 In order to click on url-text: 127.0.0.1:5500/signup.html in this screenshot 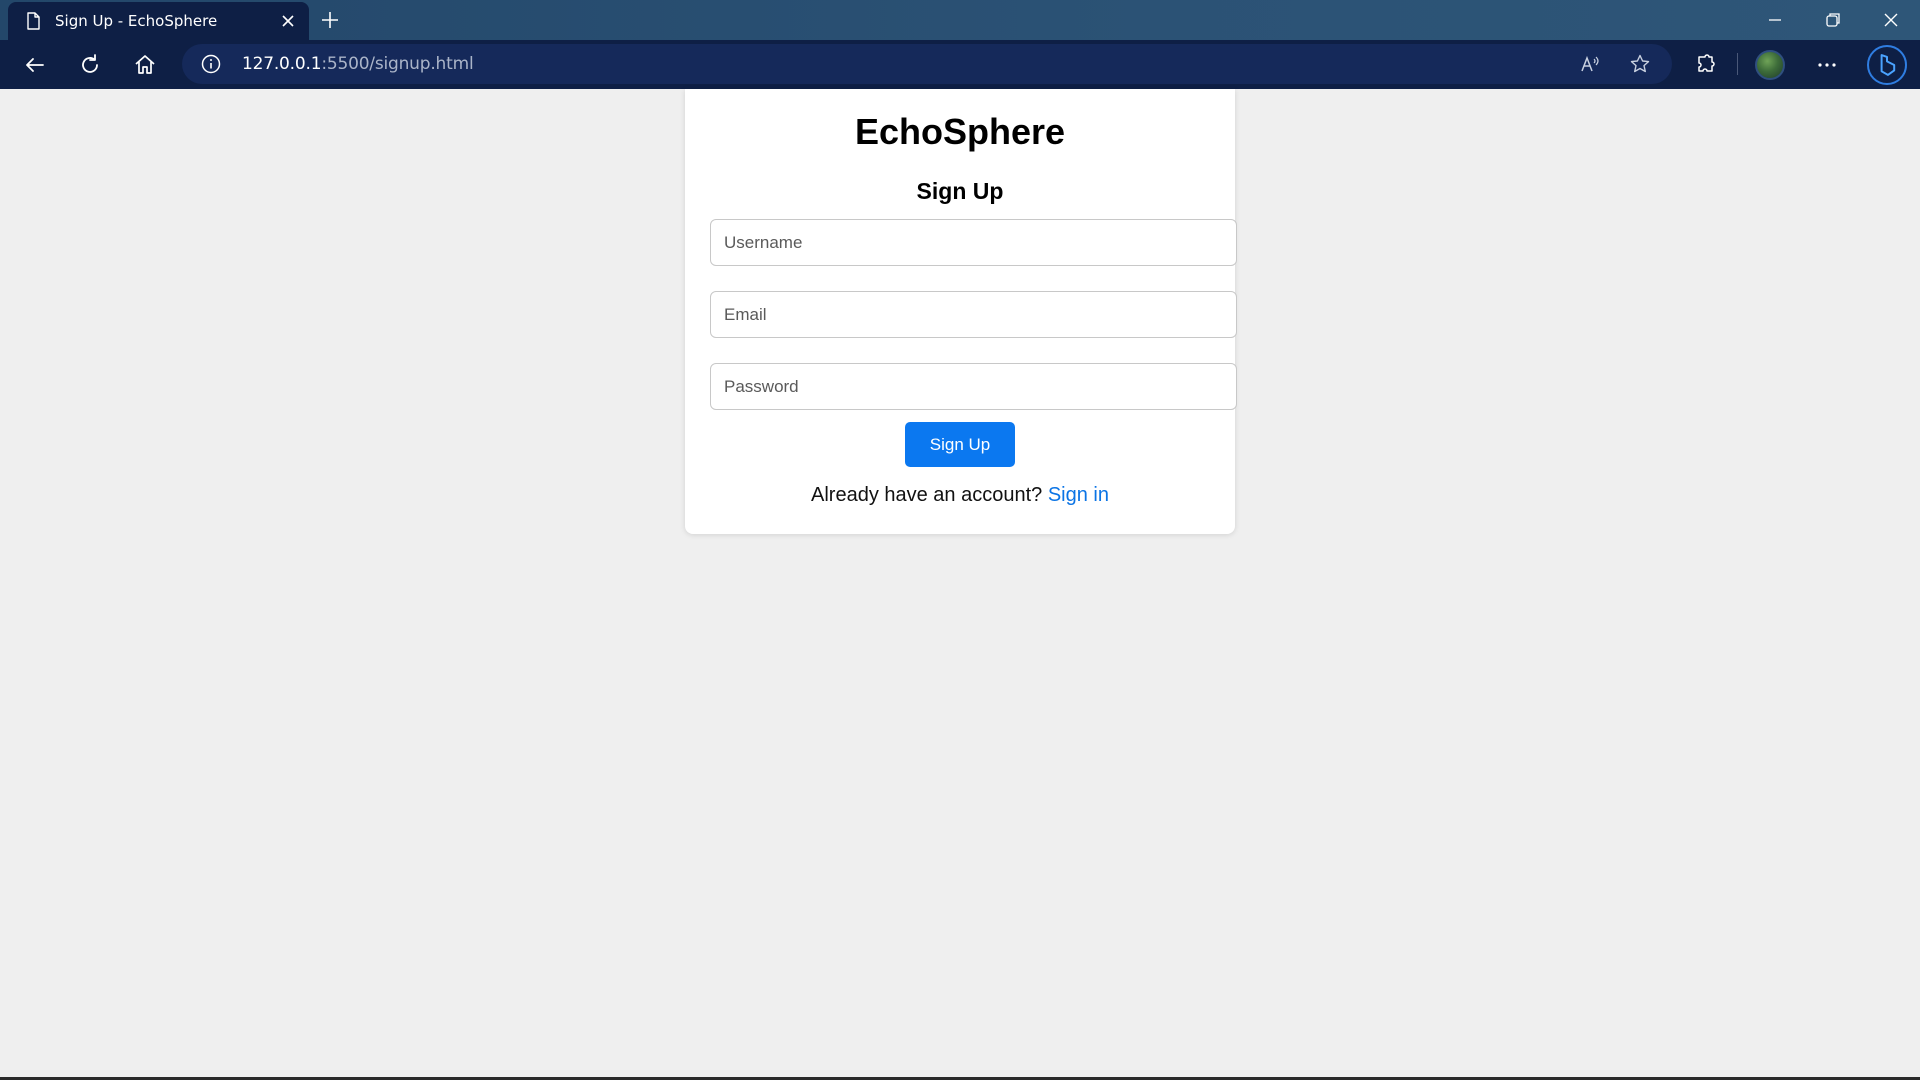, I will do `click(358, 64)`.